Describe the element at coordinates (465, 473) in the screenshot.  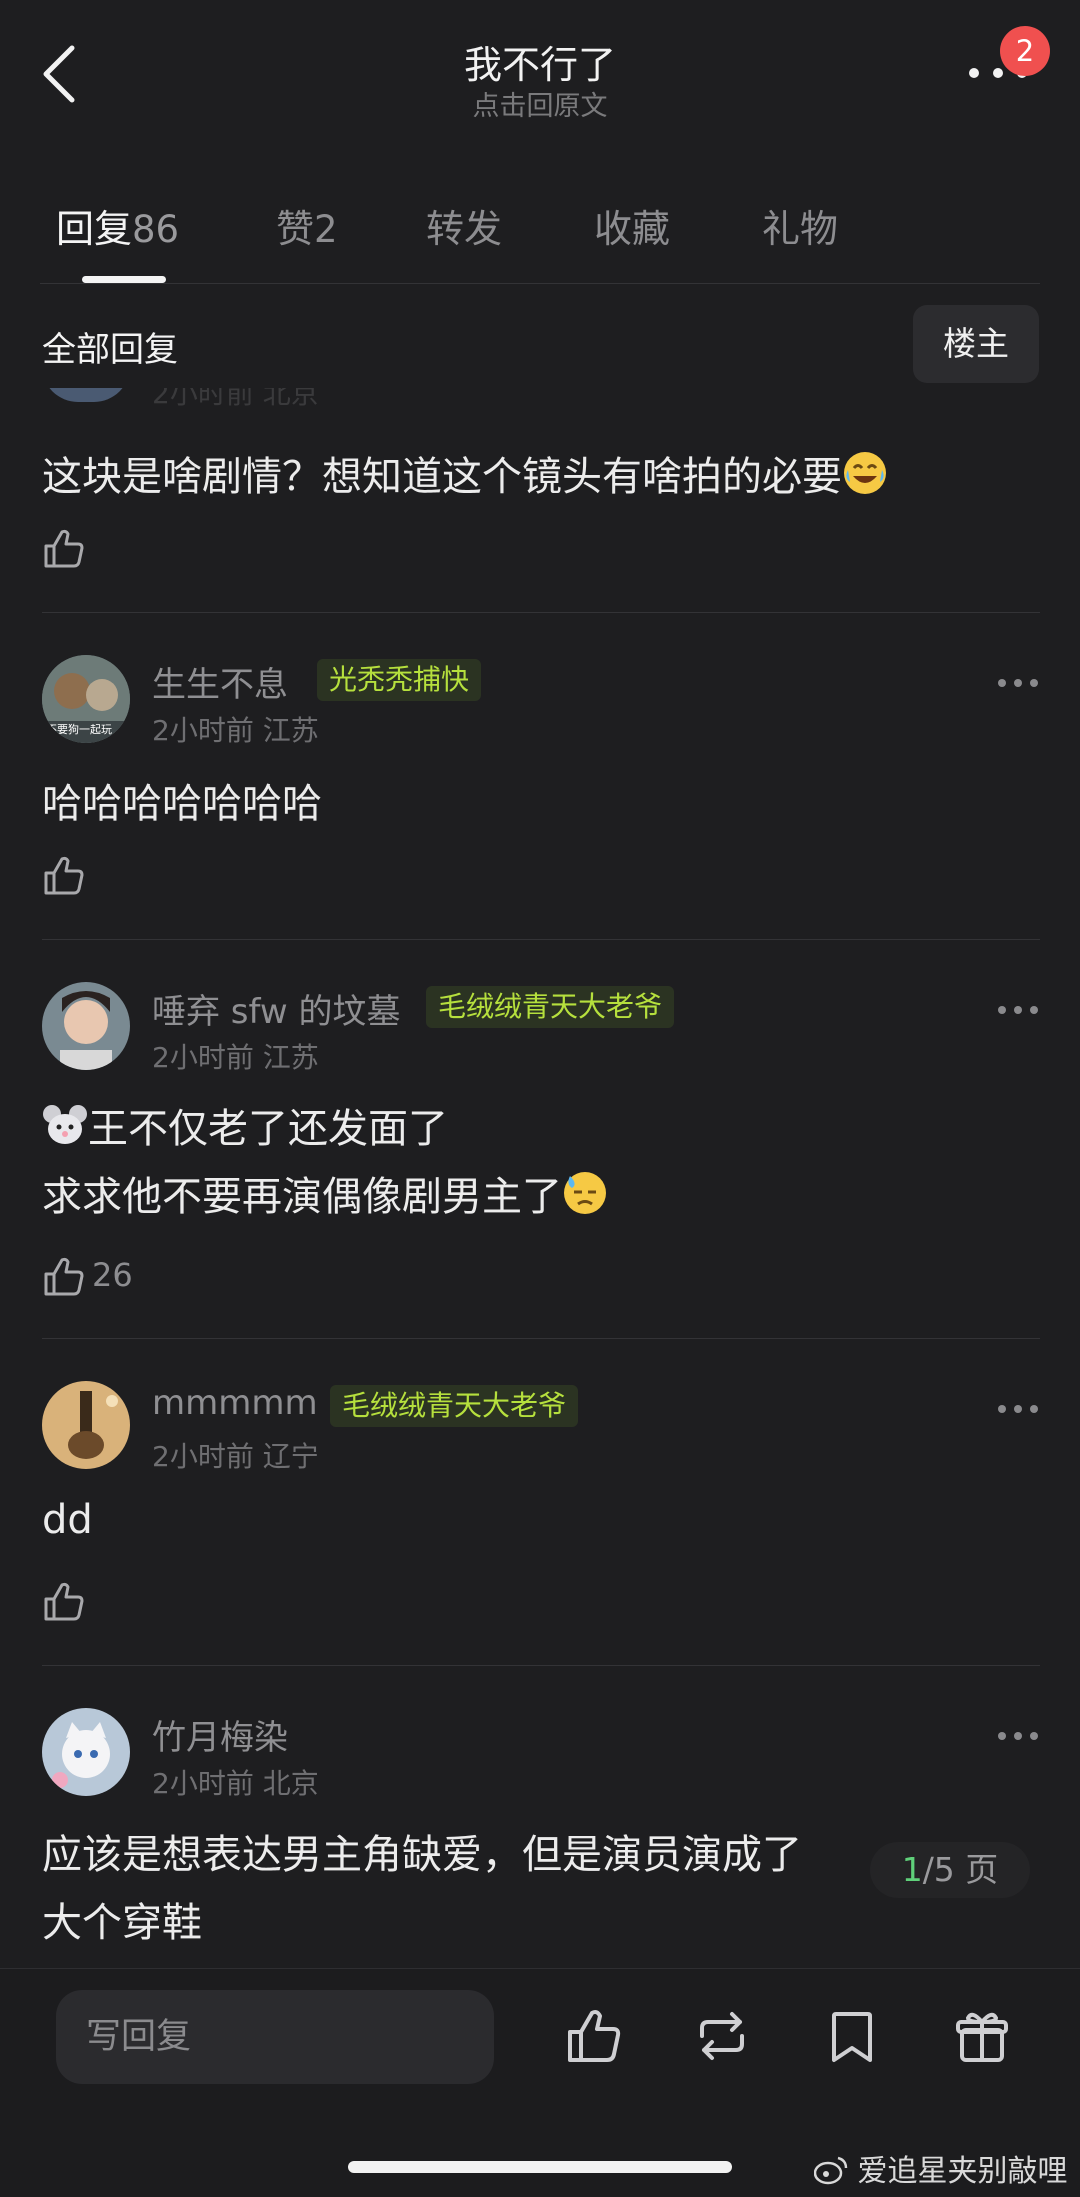
I see `comment-text: 这块是啥剧情？想知道这个镜头有啥拍的必要` at that location.